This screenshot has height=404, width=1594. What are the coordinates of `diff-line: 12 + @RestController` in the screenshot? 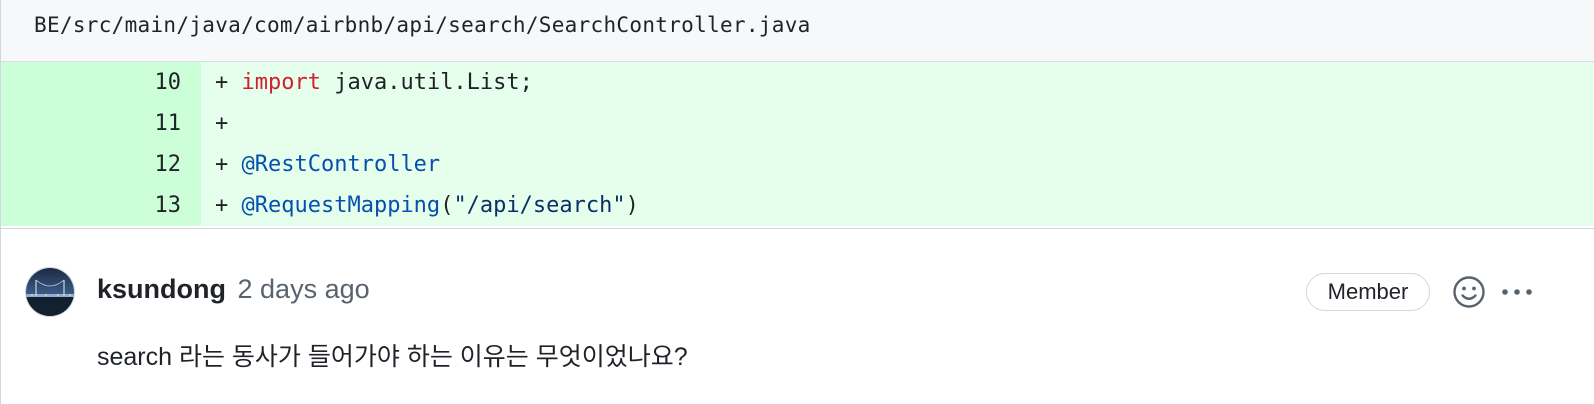 It's located at (797, 164).